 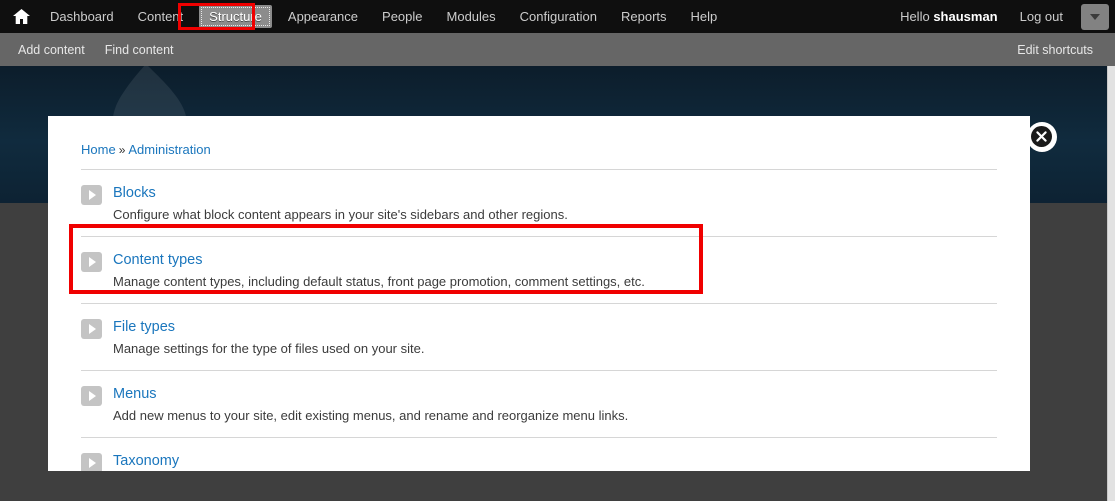 What do you see at coordinates (1055, 50) in the screenshot?
I see `edit-shortcuts-link: Edit shortcuts` at bounding box center [1055, 50].